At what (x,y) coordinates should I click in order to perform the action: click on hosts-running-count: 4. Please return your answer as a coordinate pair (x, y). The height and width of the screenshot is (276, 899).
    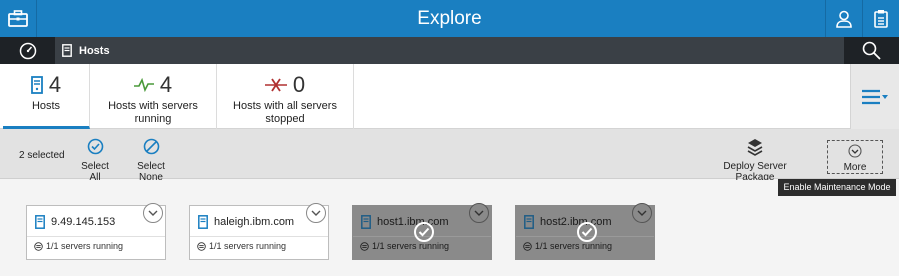
    Looking at the image, I should click on (166, 84).